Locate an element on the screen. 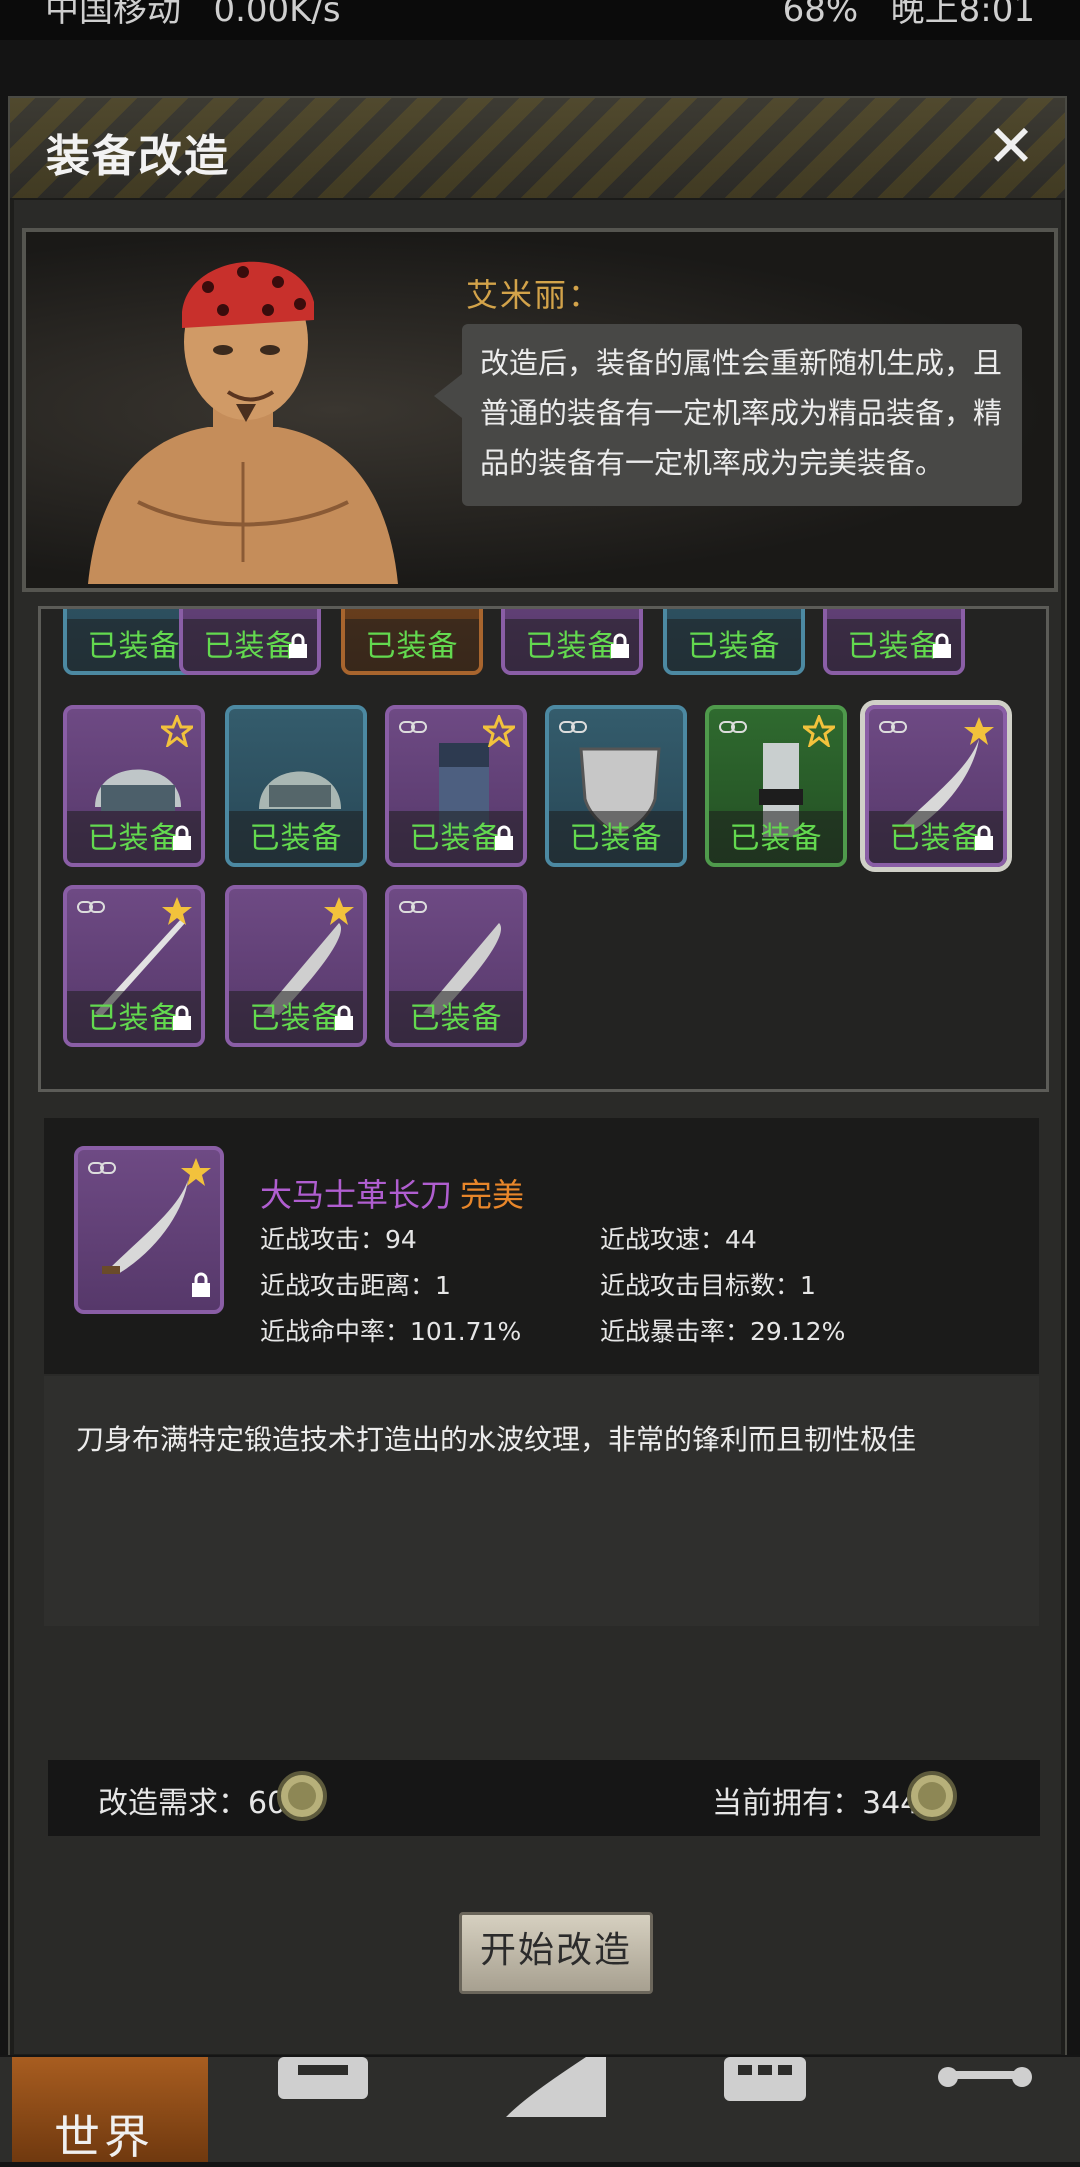 The height and width of the screenshot is (2167, 1080). detail-item-icon is located at coordinates (149, 1230).